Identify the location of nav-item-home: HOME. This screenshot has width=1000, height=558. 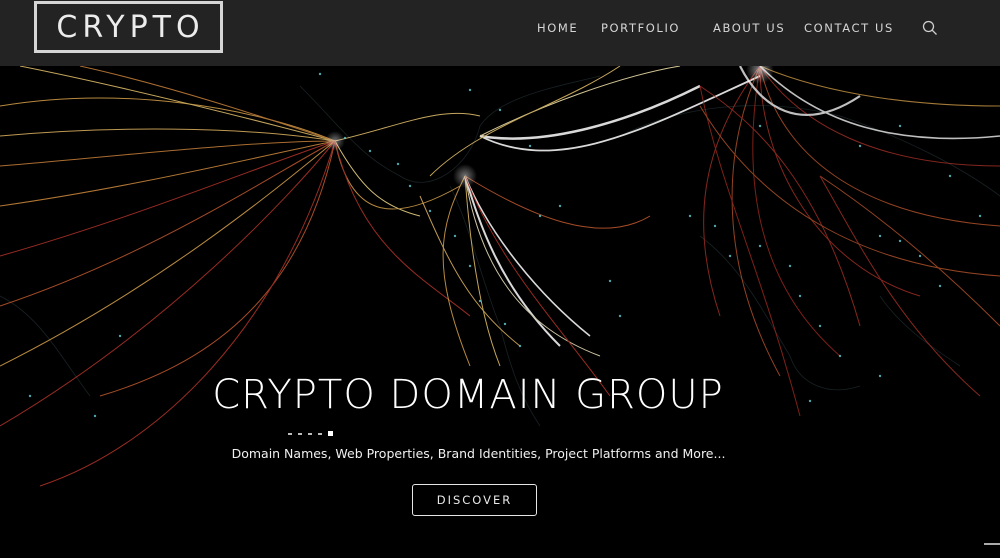
(557, 28).